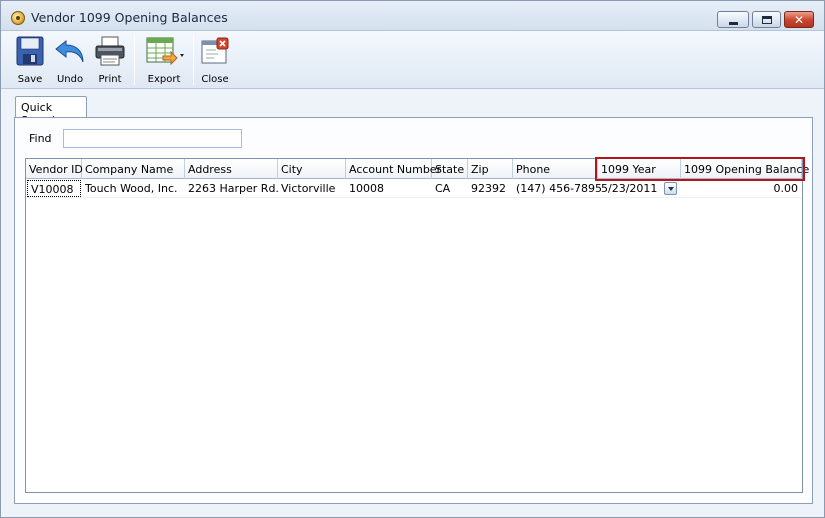 The height and width of the screenshot is (518, 825). What do you see at coordinates (630, 188) in the screenshot?
I see `cell-1099-year: 5/23/2011` at bounding box center [630, 188].